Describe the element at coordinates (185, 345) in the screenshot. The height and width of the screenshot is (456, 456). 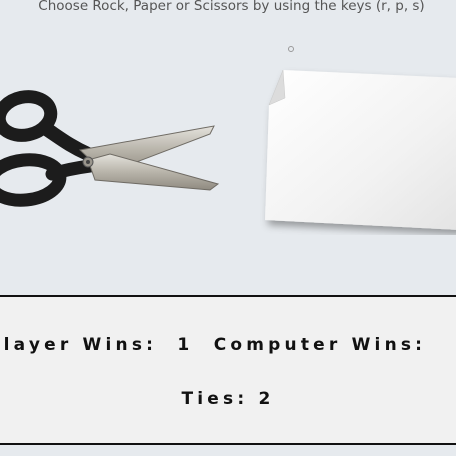
I see `player-wins-value: 1` at that location.